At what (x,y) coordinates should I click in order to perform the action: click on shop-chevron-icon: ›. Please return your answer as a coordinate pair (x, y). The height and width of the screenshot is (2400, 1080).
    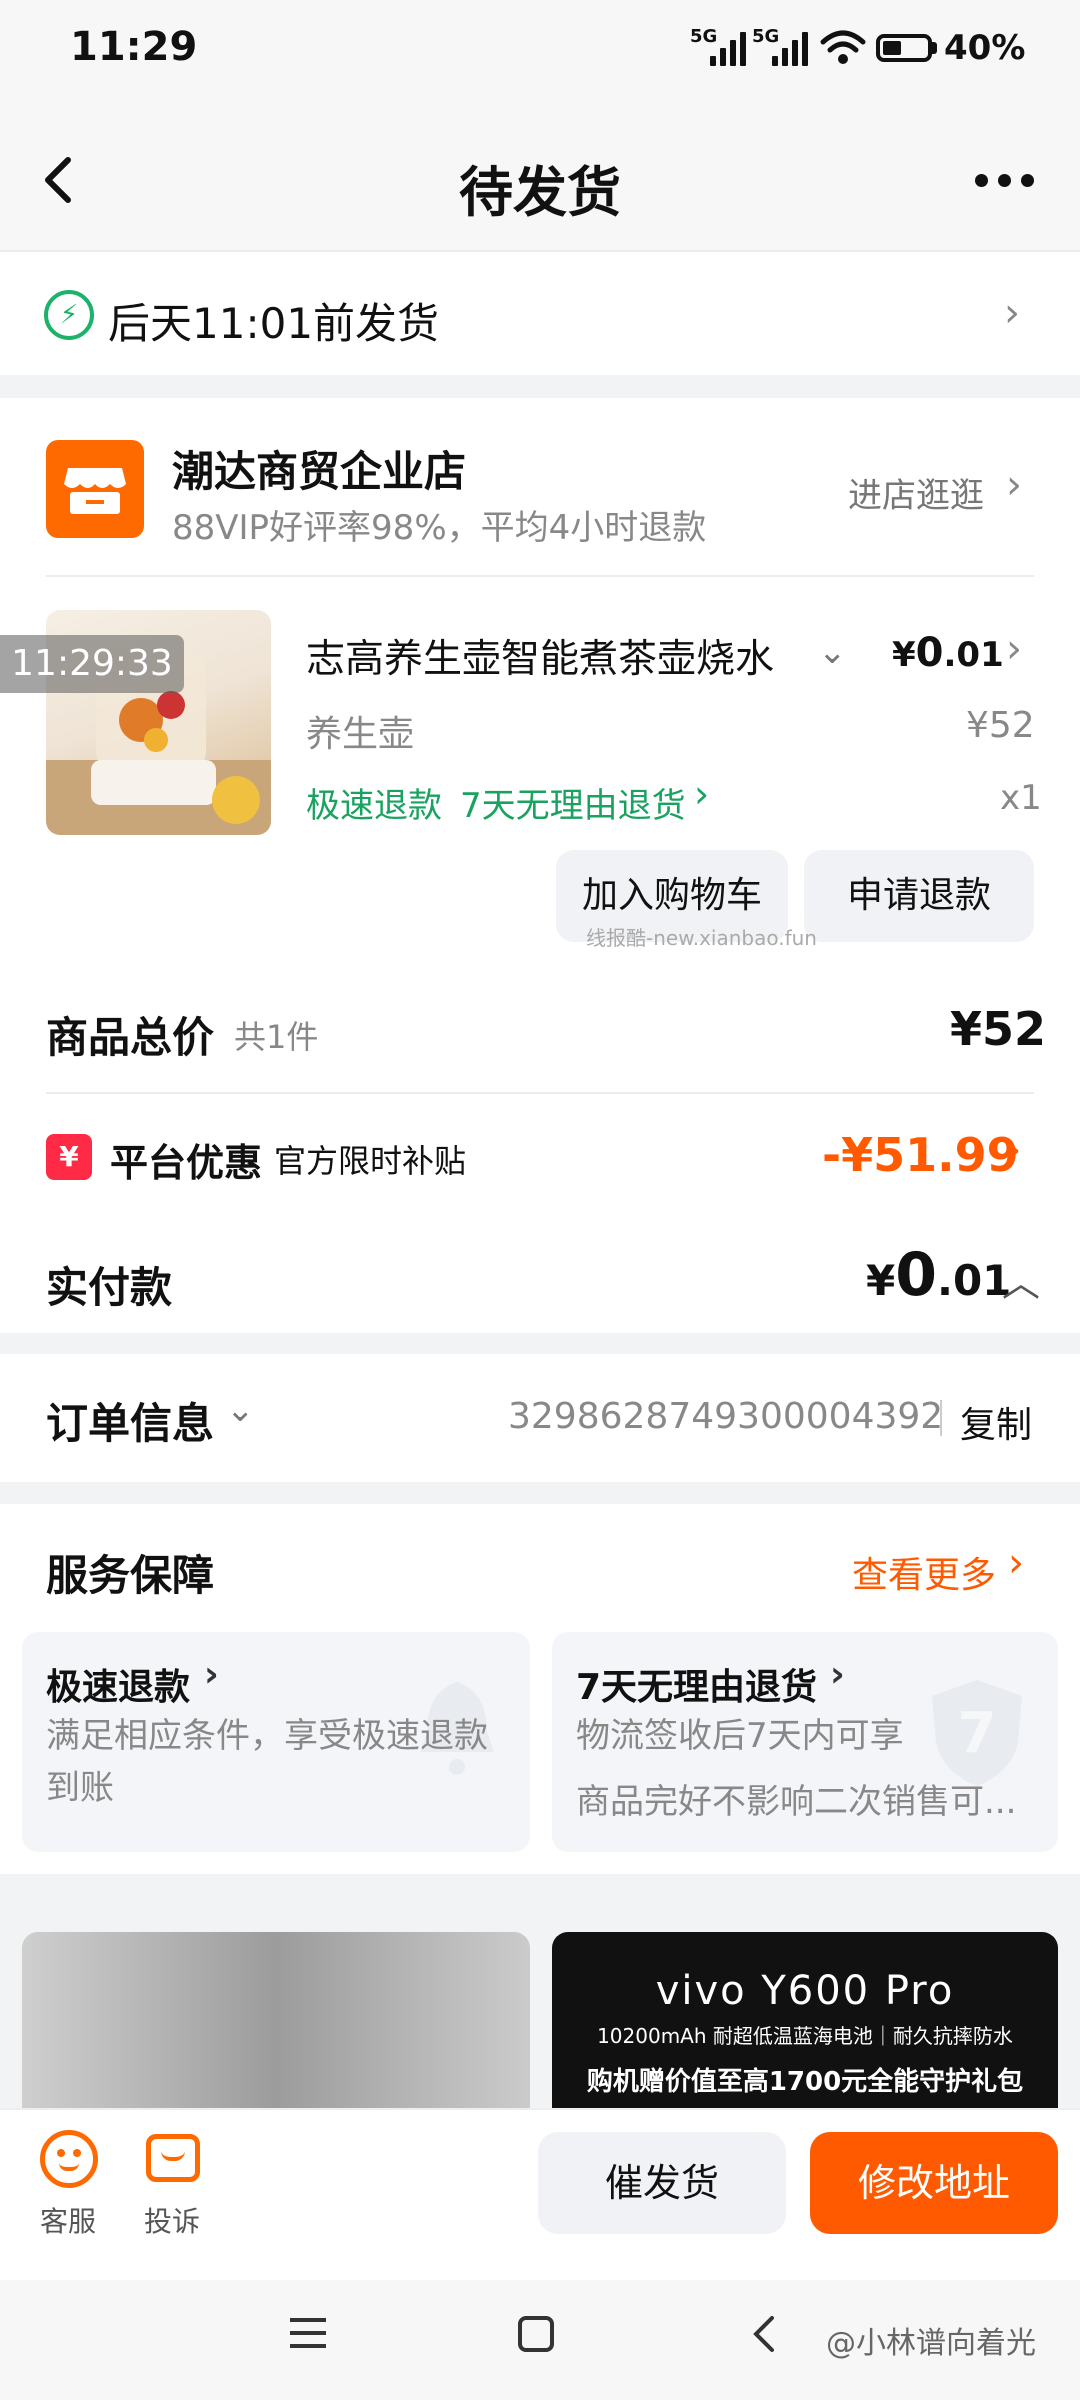
    Looking at the image, I should click on (1014, 485).